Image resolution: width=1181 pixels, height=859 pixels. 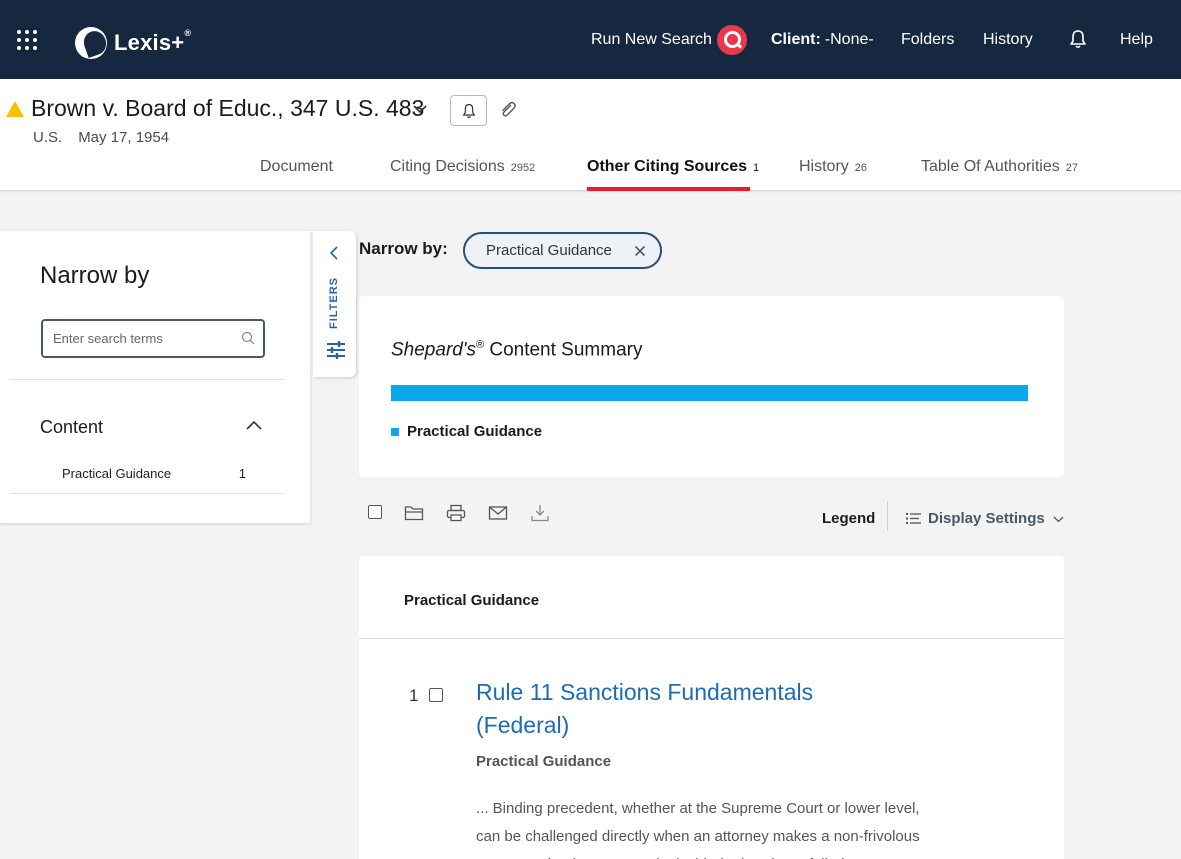 I want to click on result-checkbox, so click(x=436, y=695).